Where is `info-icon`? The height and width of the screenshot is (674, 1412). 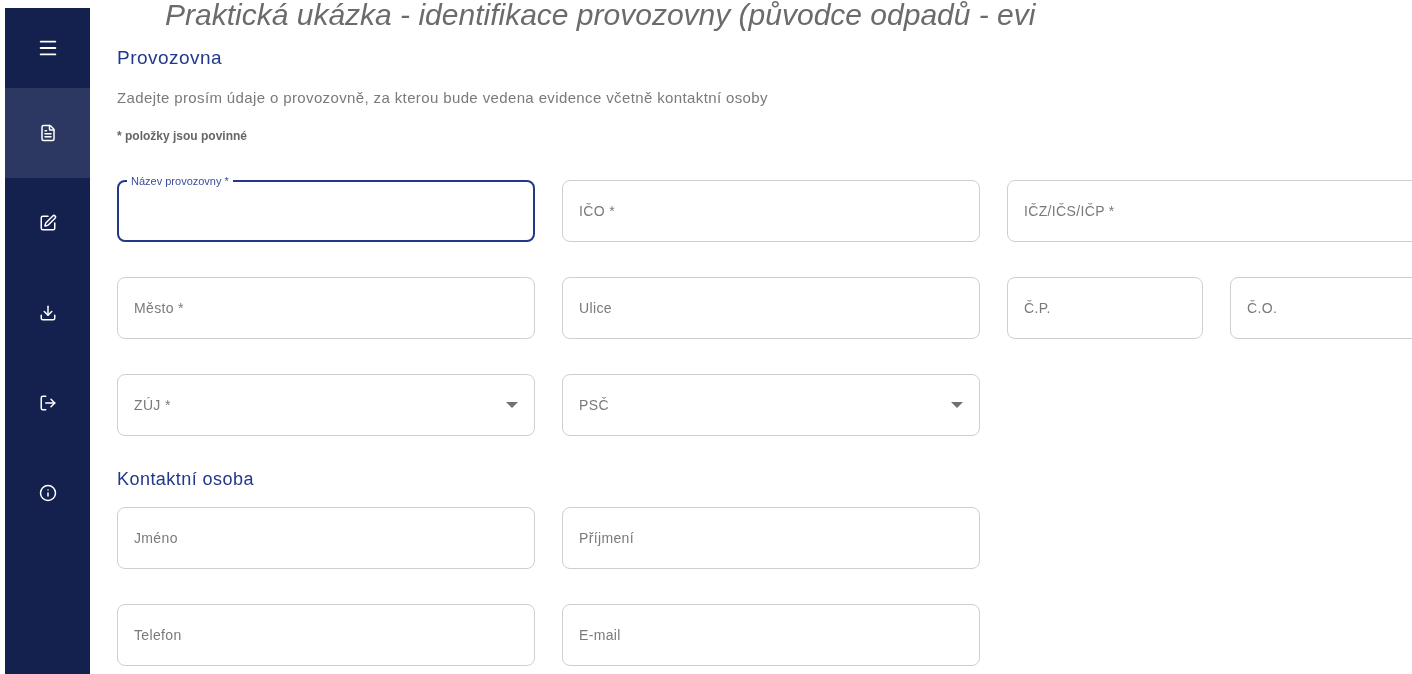
info-icon is located at coordinates (47, 493).